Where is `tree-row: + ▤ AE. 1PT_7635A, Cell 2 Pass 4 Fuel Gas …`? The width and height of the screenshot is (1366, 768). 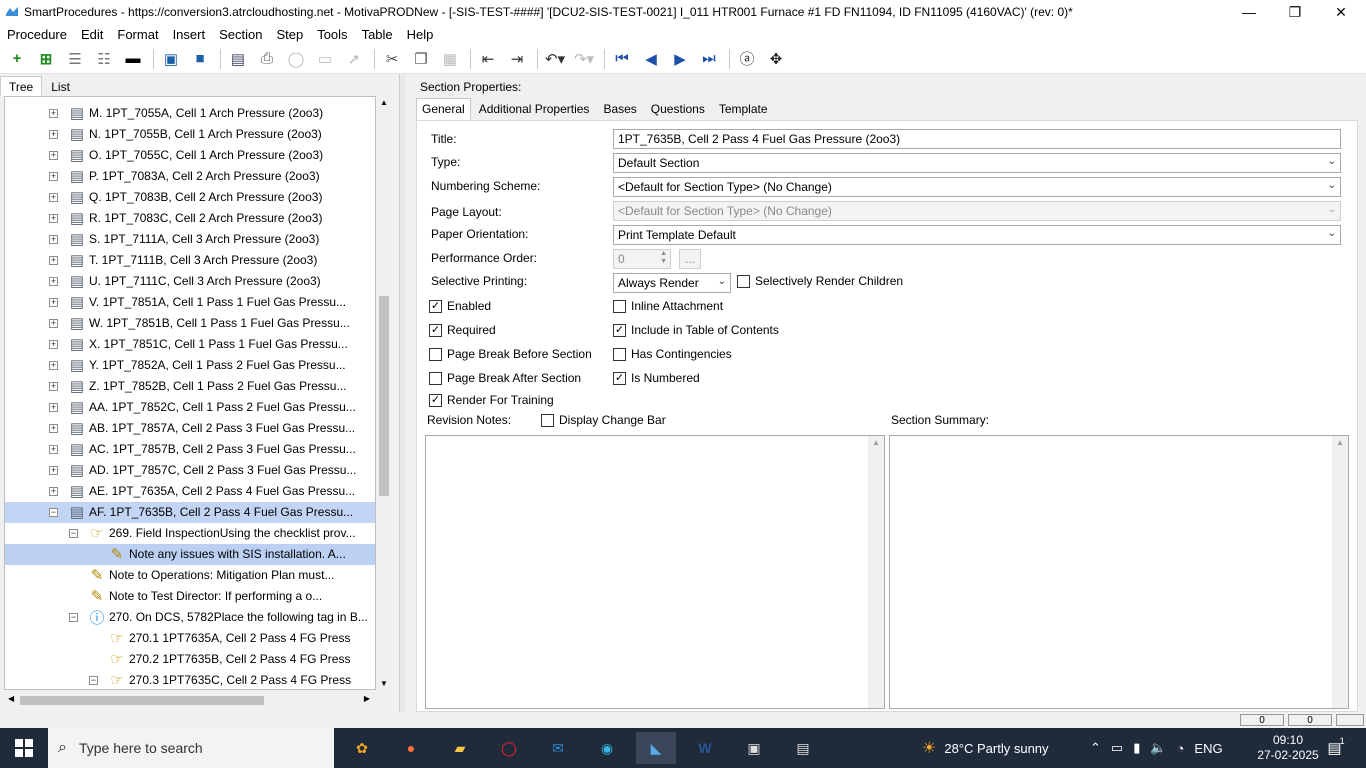
tree-row: + ▤ AE. 1PT_7635A, Cell 2 Pass 4 Fuel Gas … is located at coordinates (190, 491).